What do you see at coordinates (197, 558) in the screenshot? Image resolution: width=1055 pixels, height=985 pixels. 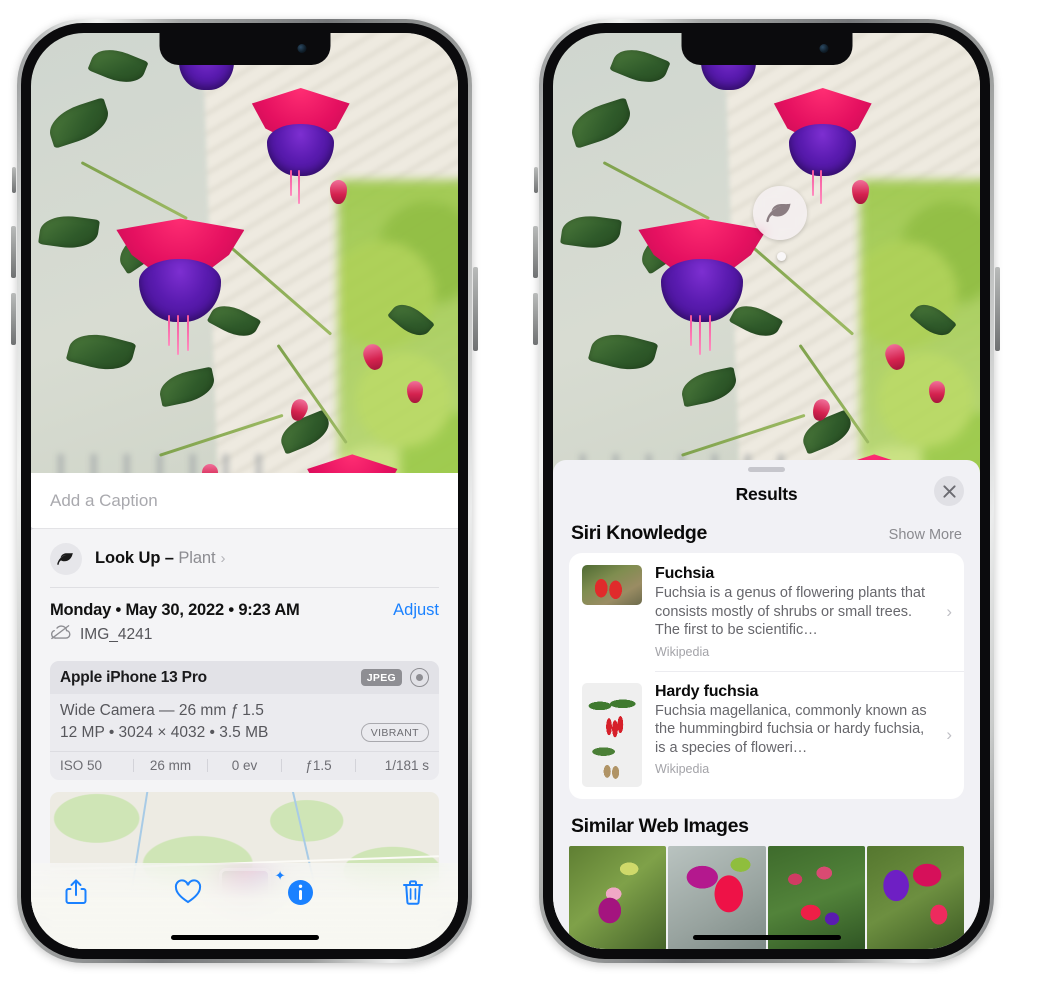 I see `look-up-subject: Plant` at bounding box center [197, 558].